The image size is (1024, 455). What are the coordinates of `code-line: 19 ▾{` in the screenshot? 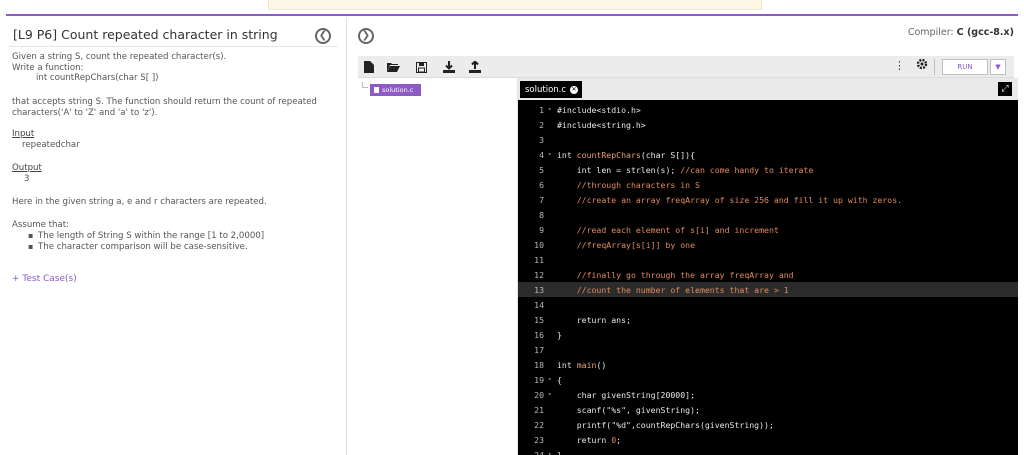 It's located at (768, 379).